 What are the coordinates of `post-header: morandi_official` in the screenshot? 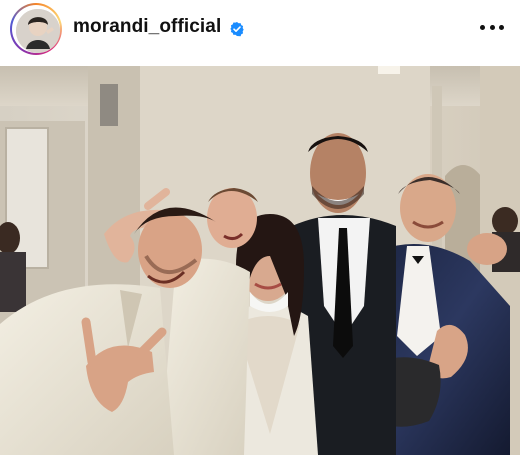 It's located at (260, 31).